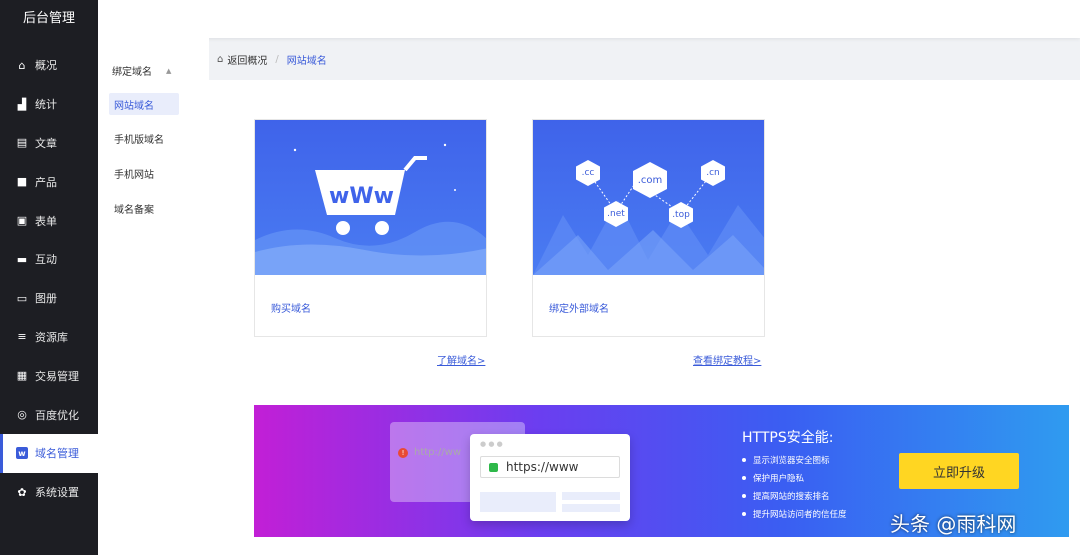 The height and width of the screenshot is (555, 1080). I want to click on subnav-item-domain-filing: 域名备案, so click(144, 208).